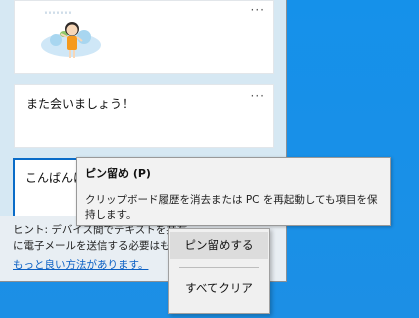 Image resolution: width=419 pixels, height=318 pixels. What do you see at coordinates (219, 267) in the screenshot?
I see `menu-separator` at bounding box center [219, 267].